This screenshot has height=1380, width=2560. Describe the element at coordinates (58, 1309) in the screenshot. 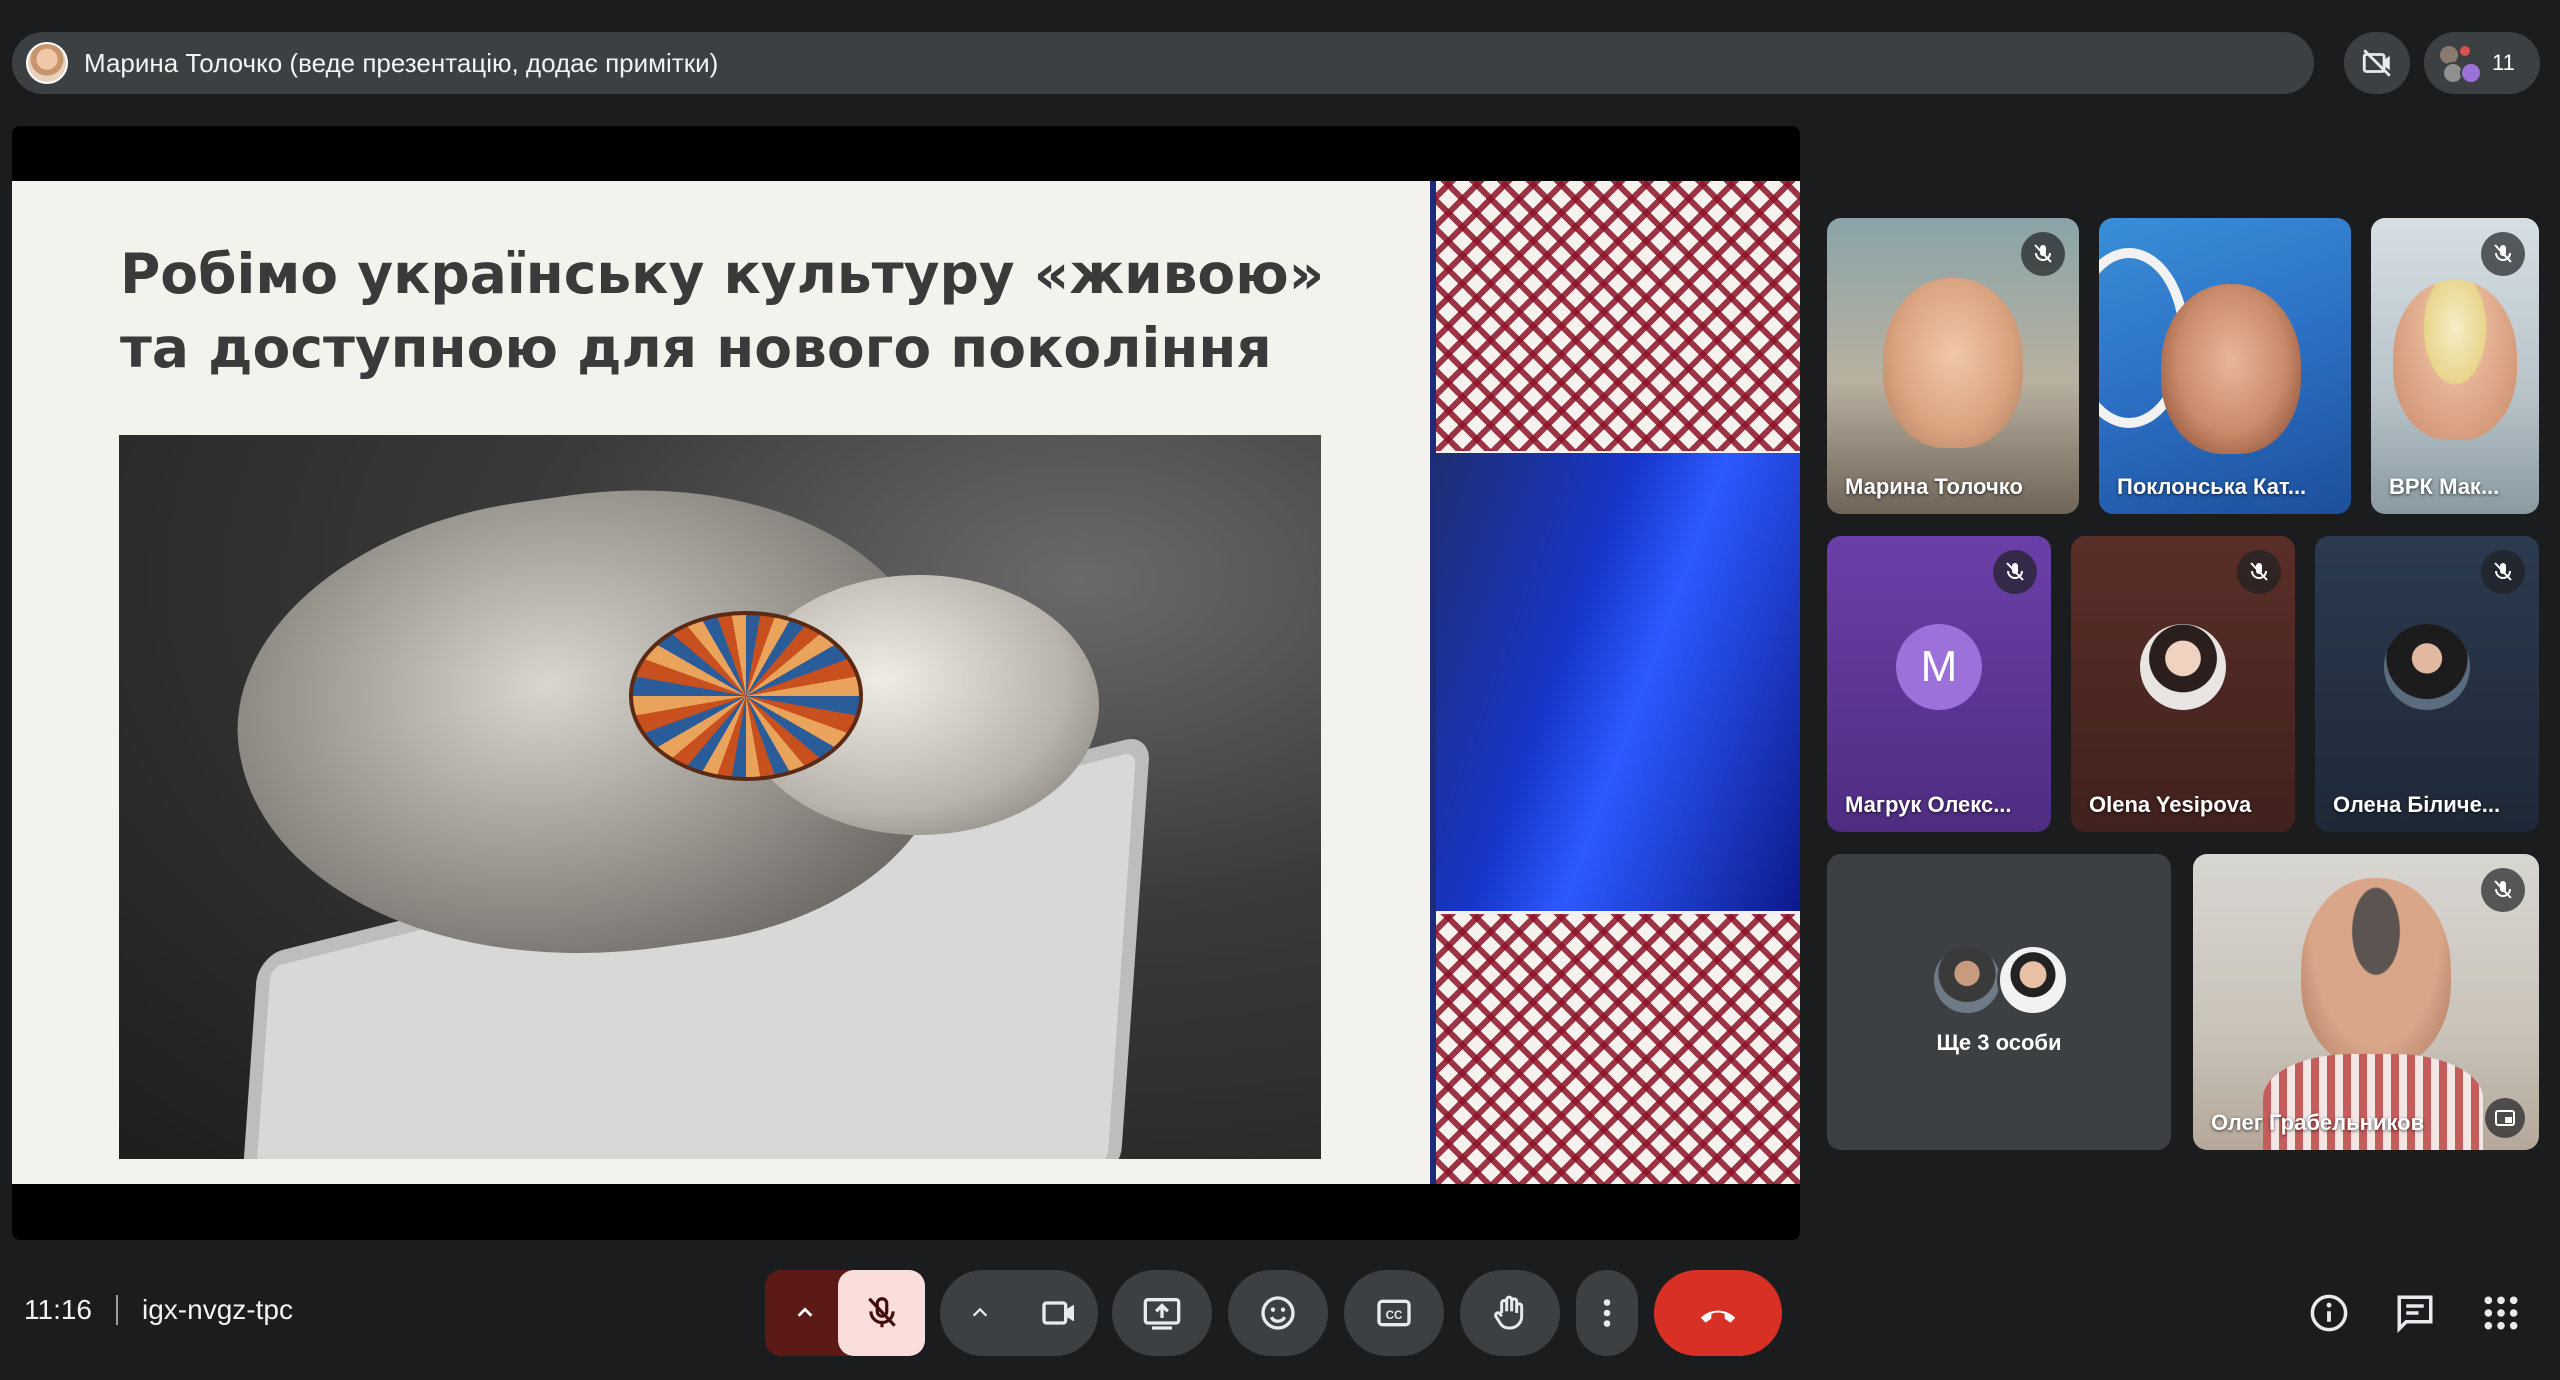

I see `meeting-time: 11:16` at that location.